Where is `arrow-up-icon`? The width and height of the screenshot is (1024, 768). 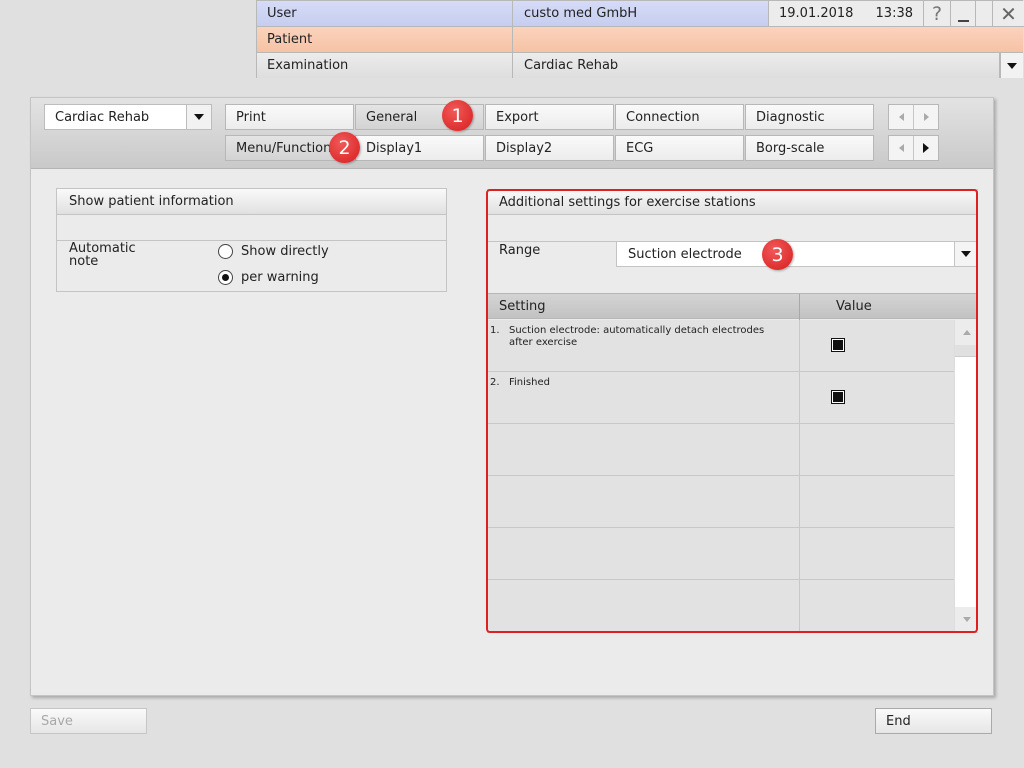
arrow-up-icon is located at coordinates (966, 332).